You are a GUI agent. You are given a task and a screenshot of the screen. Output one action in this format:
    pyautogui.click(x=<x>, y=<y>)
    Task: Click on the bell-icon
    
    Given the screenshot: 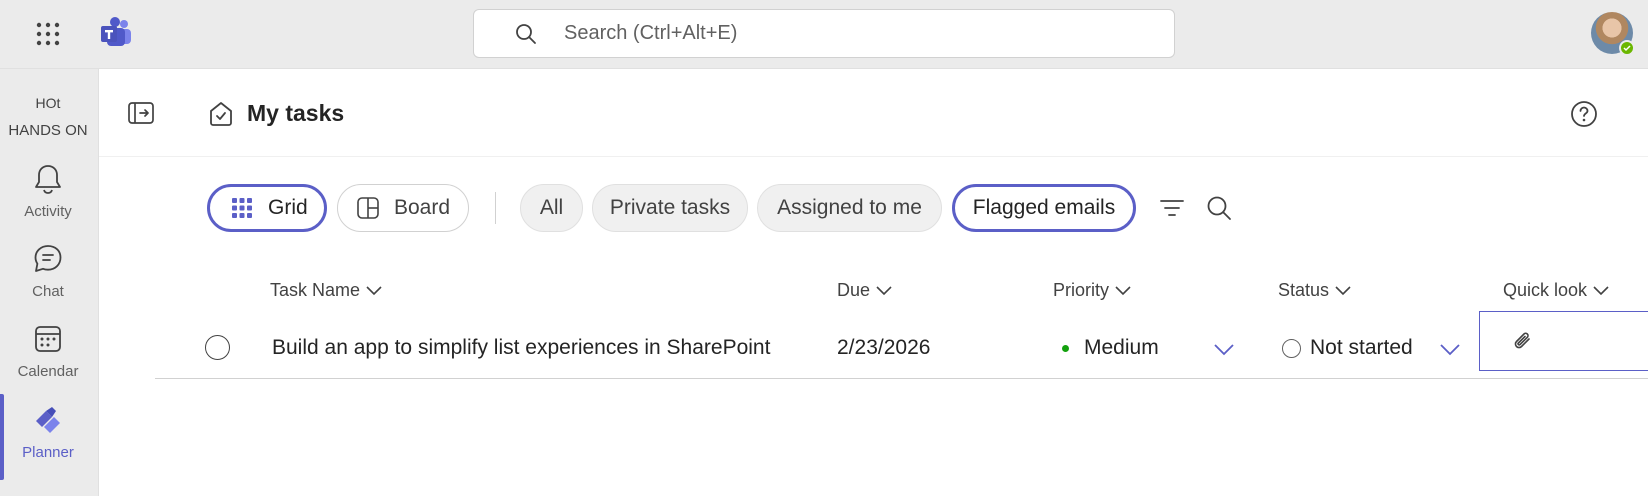 What is the action you would take?
    pyautogui.click(x=48, y=179)
    